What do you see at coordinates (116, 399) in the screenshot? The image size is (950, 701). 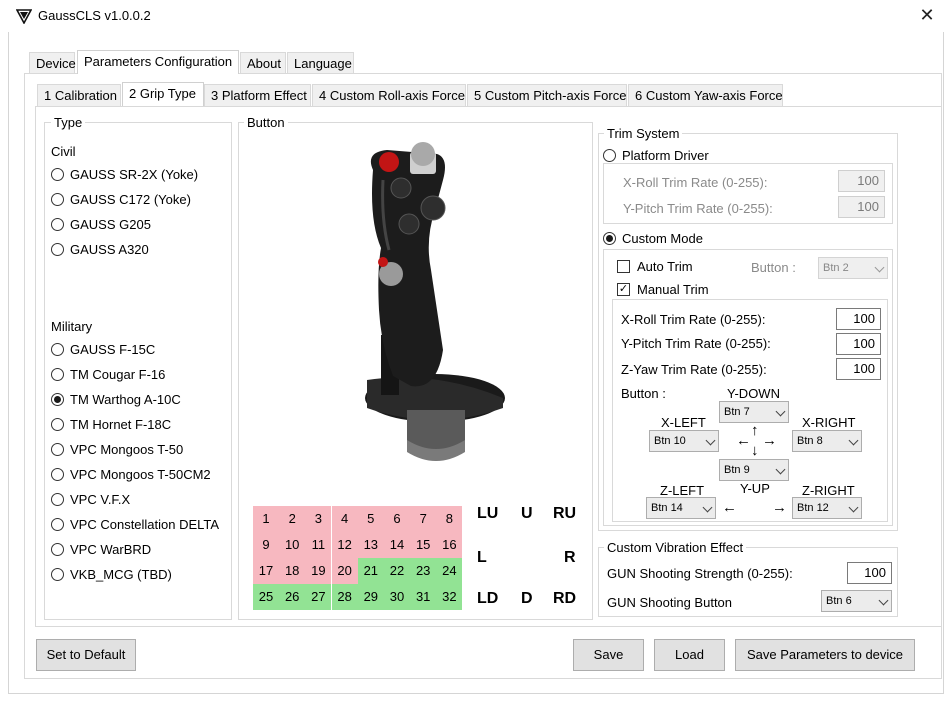 I see `radio-tm-warthog-a-10c: TM Warthog A-10C` at bounding box center [116, 399].